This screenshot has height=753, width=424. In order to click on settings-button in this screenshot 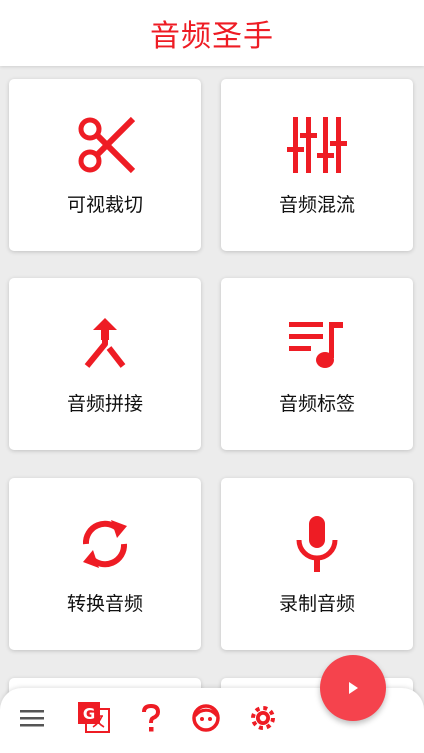, I will do `click(263, 718)`.